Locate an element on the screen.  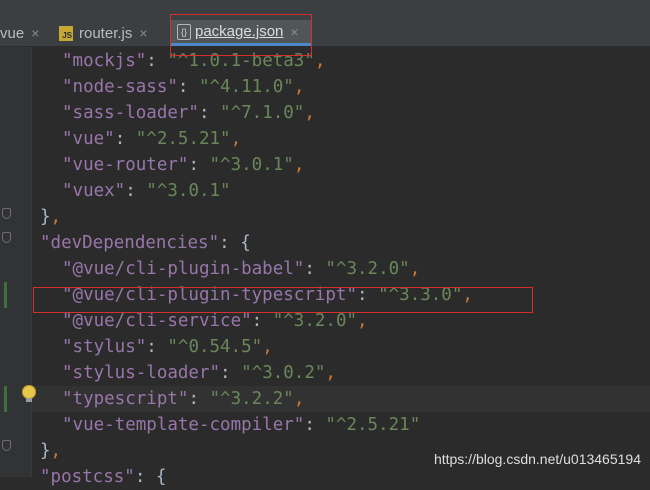
json-key: "sass-loader" is located at coordinates (130, 113).